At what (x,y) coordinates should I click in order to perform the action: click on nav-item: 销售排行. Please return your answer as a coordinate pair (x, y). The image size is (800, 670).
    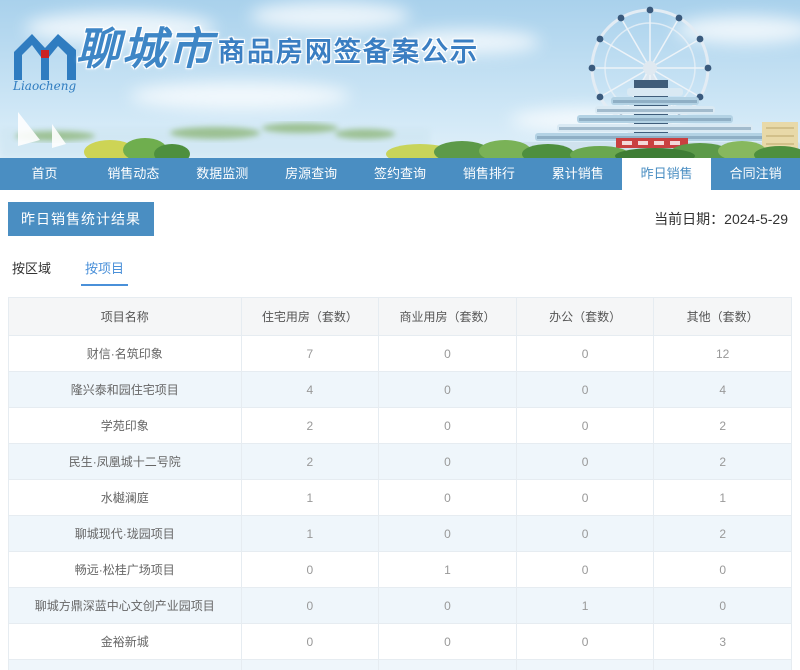
    Looking at the image, I should click on (488, 174).